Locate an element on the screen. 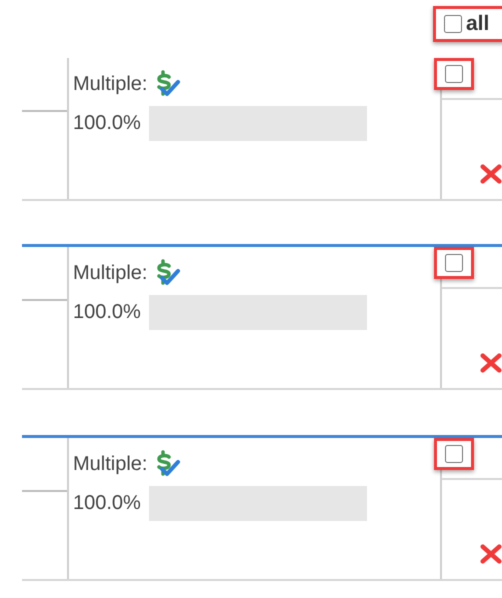 The image size is (502, 598). all-label: all is located at coordinates (478, 24).